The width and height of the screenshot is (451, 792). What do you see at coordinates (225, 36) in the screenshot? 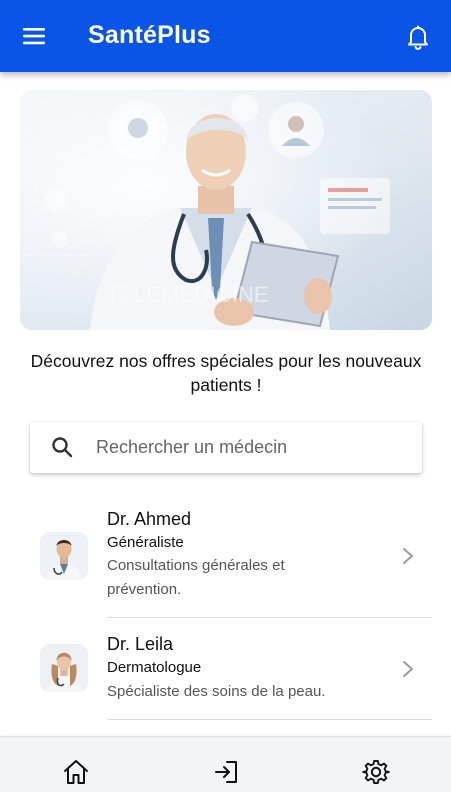
I see `app-header: SantéPlus` at bounding box center [225, 36].